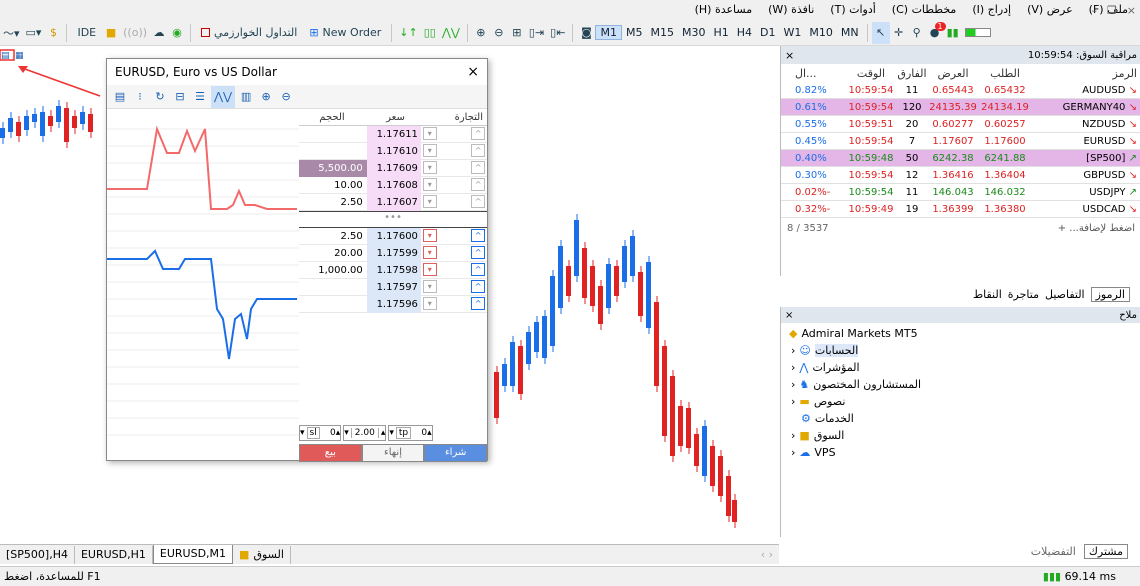  Describe the element at coordinates (960, 333) in the screenshot. I see `navigator-root: ◆ Admiral Markets MT5` at that location.